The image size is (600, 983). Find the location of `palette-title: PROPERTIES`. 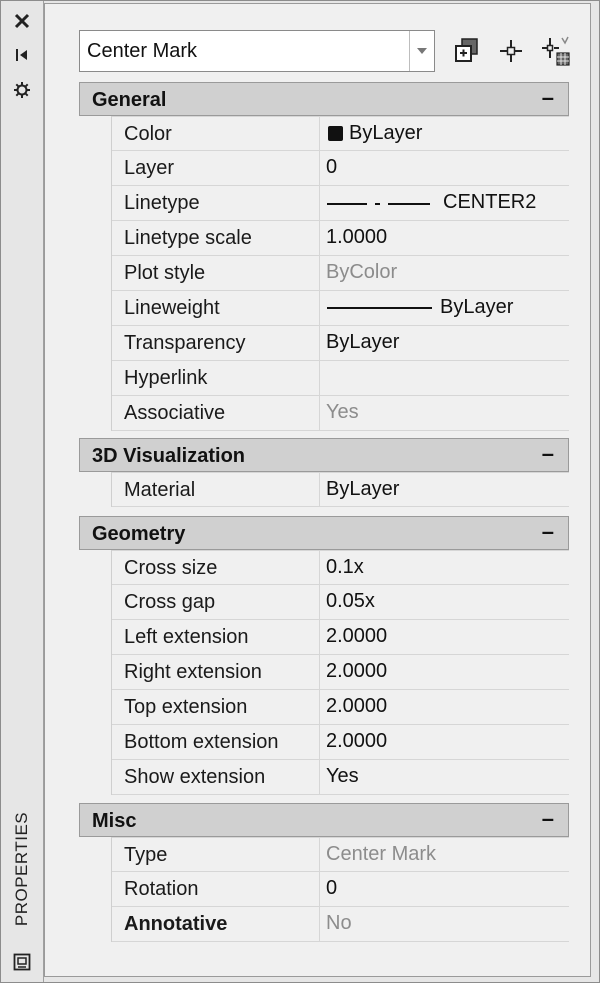

palette-title: PROPERTIES is located at coordinates (22, 868).